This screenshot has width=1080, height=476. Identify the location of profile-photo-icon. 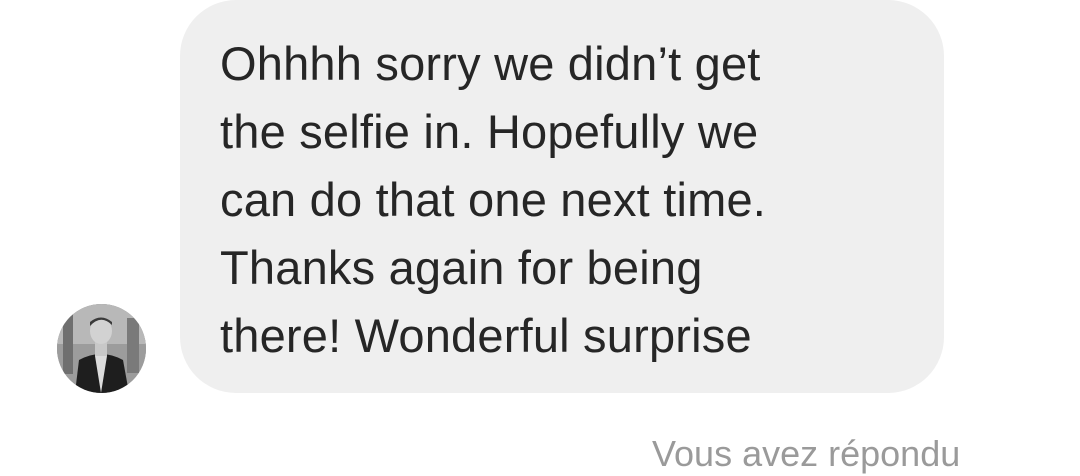
(101, 348).